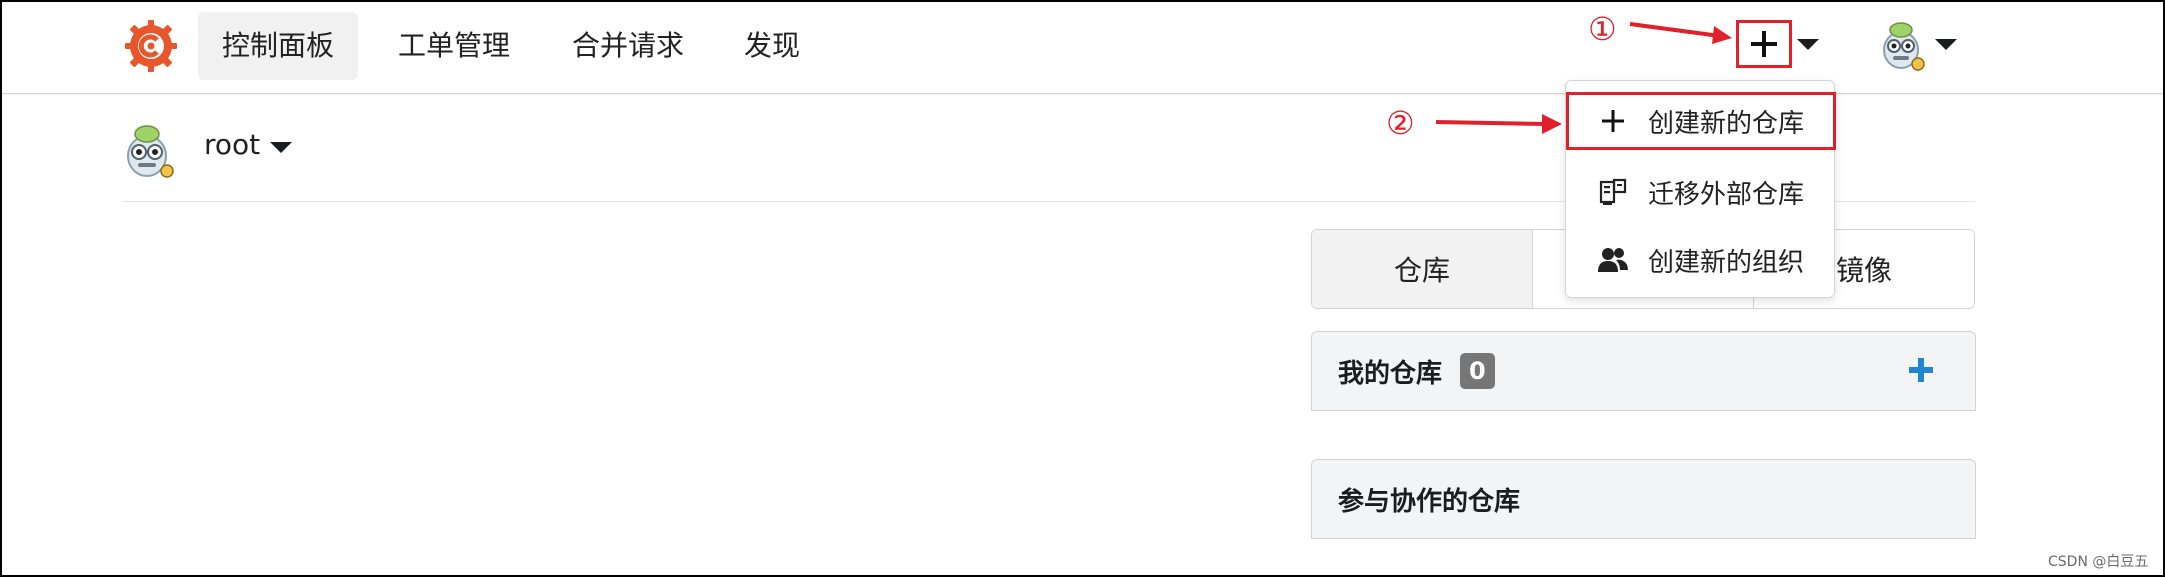 The image size is (2165, 577). I want to click on nav-issues: 工单管理, so click(454, 46).